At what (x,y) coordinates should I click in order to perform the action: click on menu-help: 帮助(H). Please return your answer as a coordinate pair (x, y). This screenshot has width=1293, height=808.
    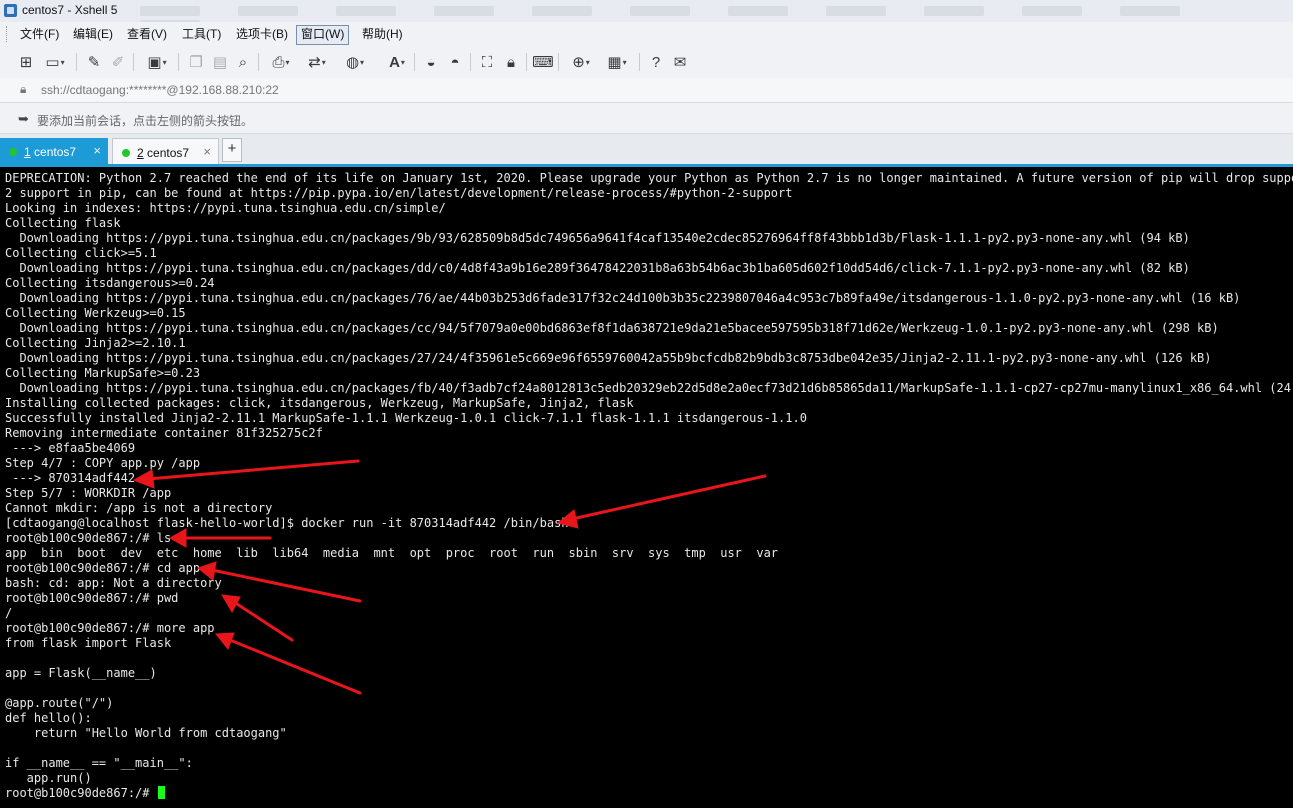
    Looking at the image, I should click on (382, 34).